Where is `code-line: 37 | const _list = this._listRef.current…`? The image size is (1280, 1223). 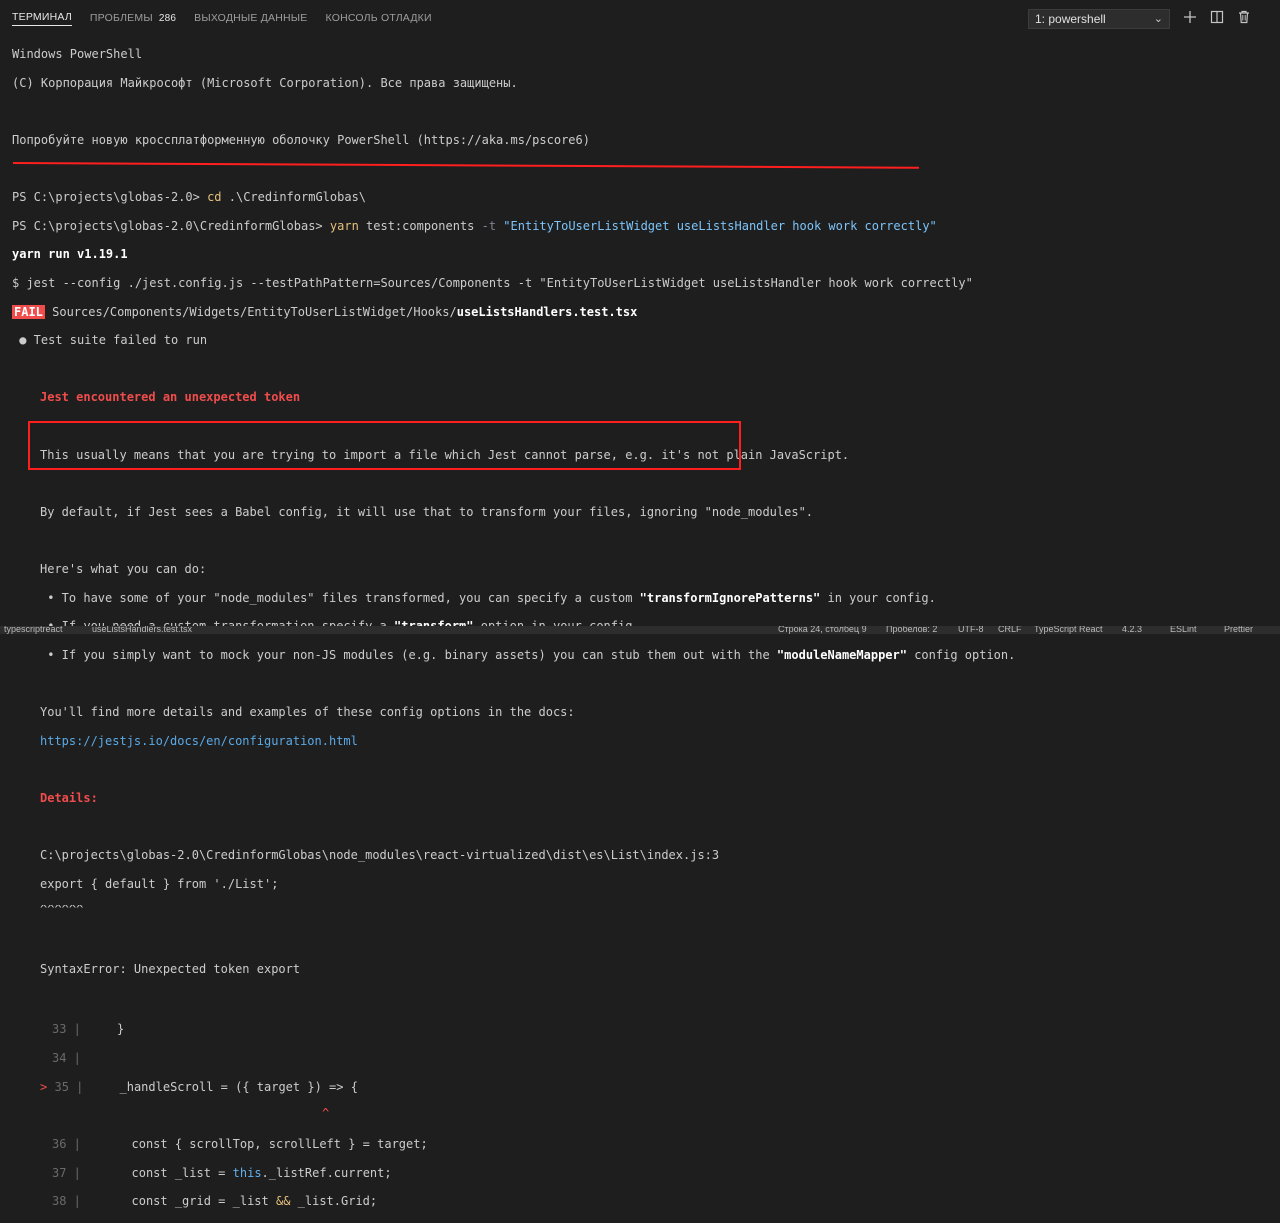 code-line: 37 | const _list = this._listRef.current… is located at coordinates (222, 1172).